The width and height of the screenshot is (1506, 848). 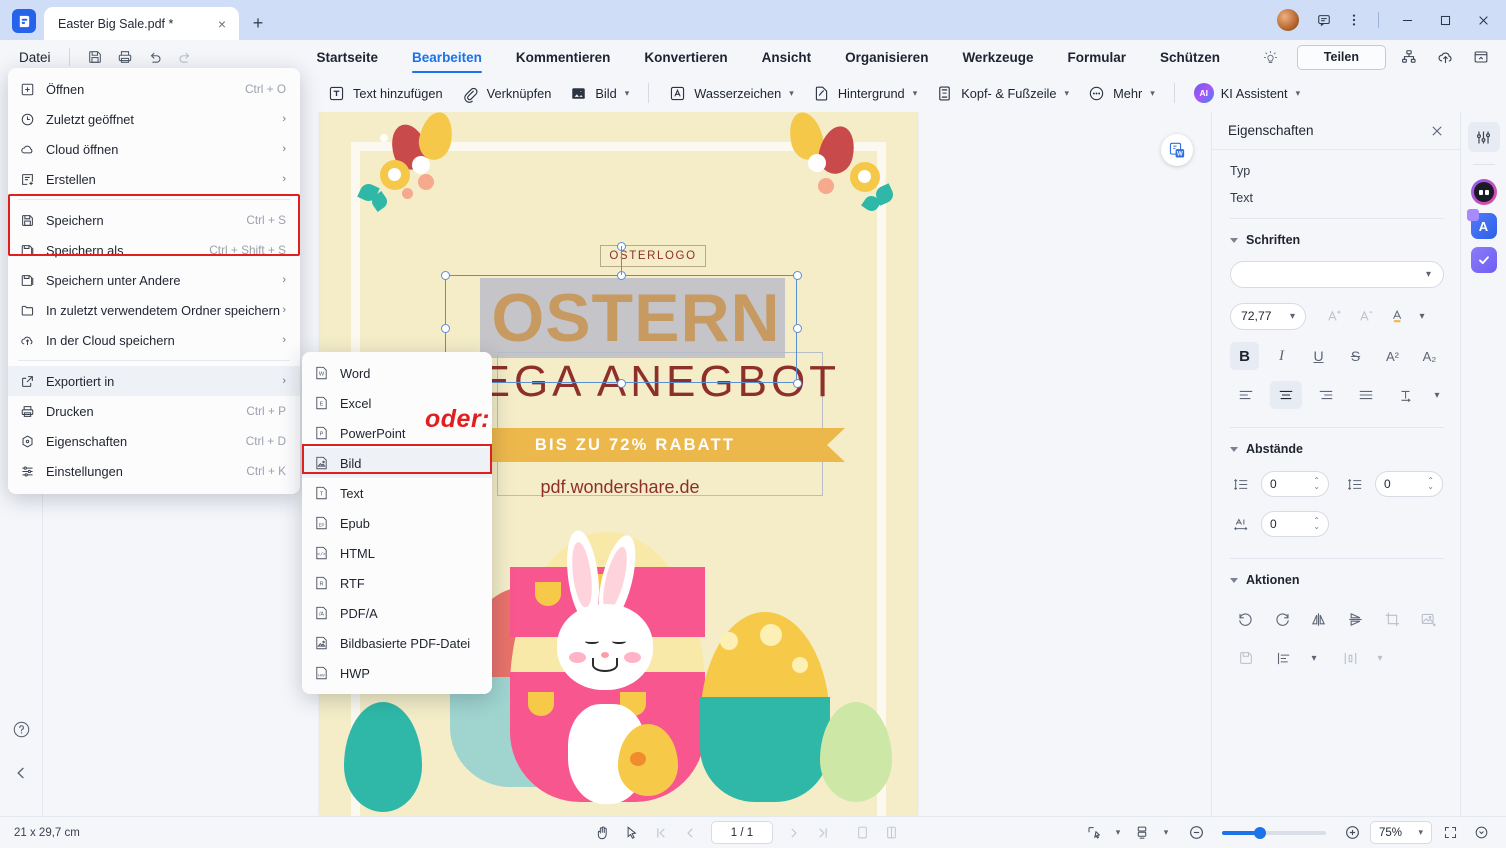 What do you see at coordinates (154, 411) in the screenshot?
I see `menu-item-druc‌ken: Drucken Ctrl + P` at bounding box center [154, 411].